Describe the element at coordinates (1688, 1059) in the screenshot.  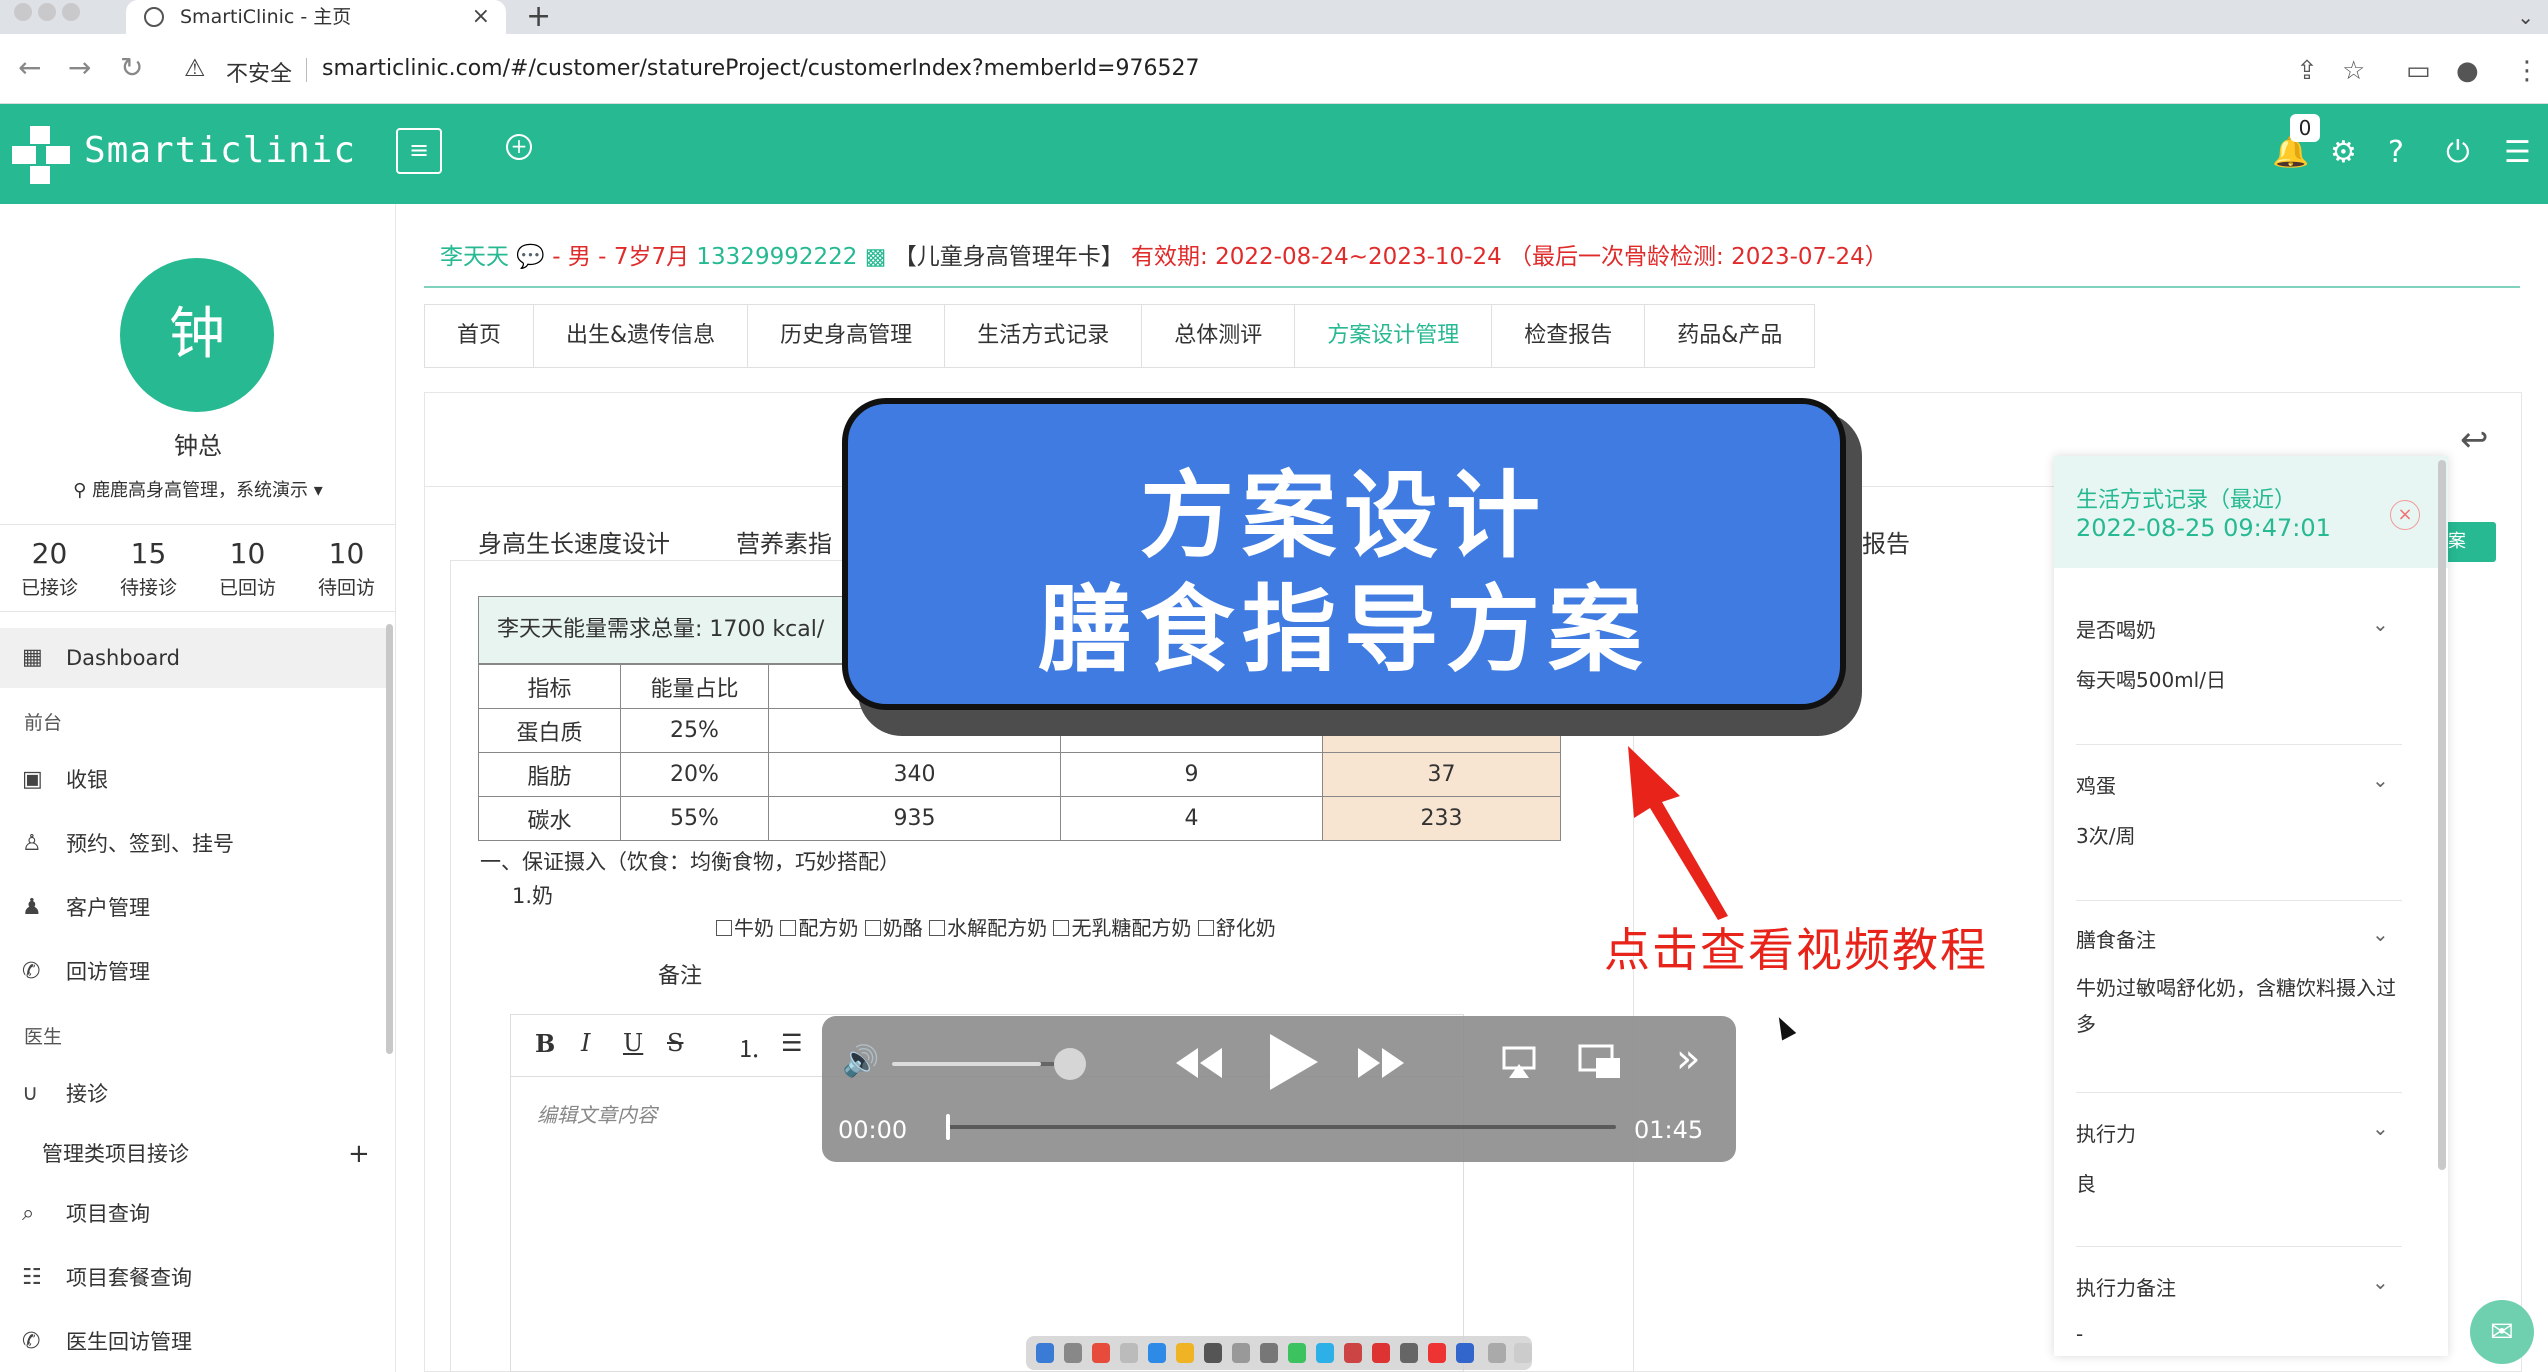
I see `more-chevron-icon: »` at that location.